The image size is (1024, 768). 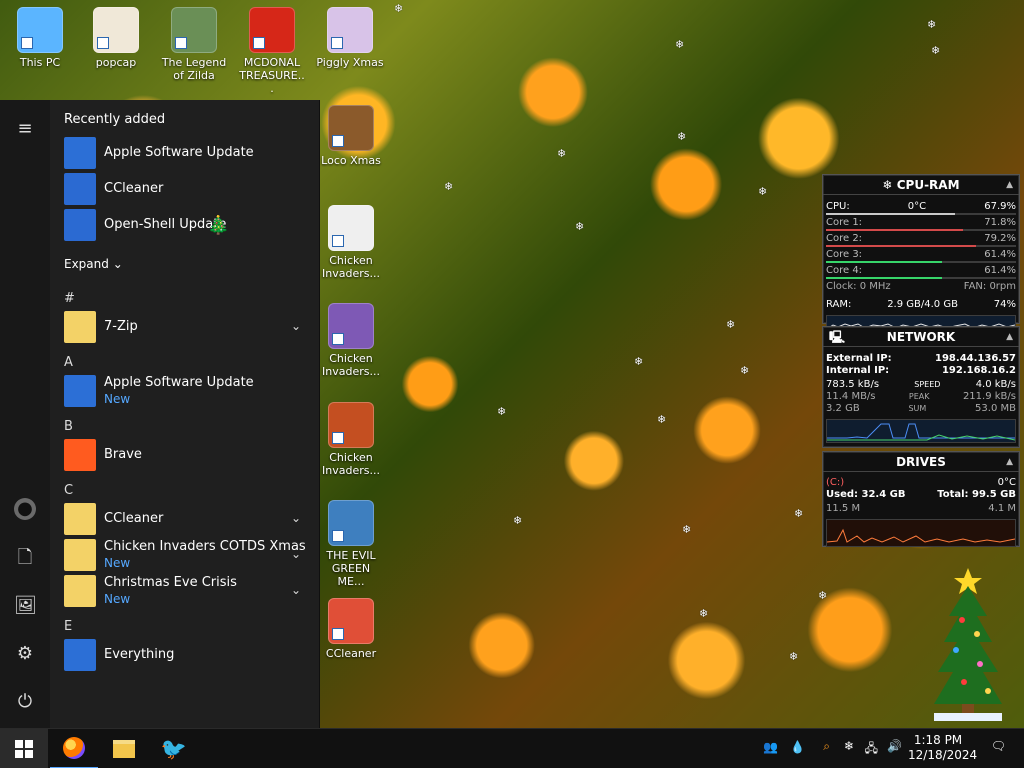 What do you see at coordinates (512, 748) in the screenshot?
I see `taskbar: 🐦 👥 💧 ⌕ ❄ 🖧 🔊 1:18 PM 12/18/2024 🗨` at bounding box center [512, 748].